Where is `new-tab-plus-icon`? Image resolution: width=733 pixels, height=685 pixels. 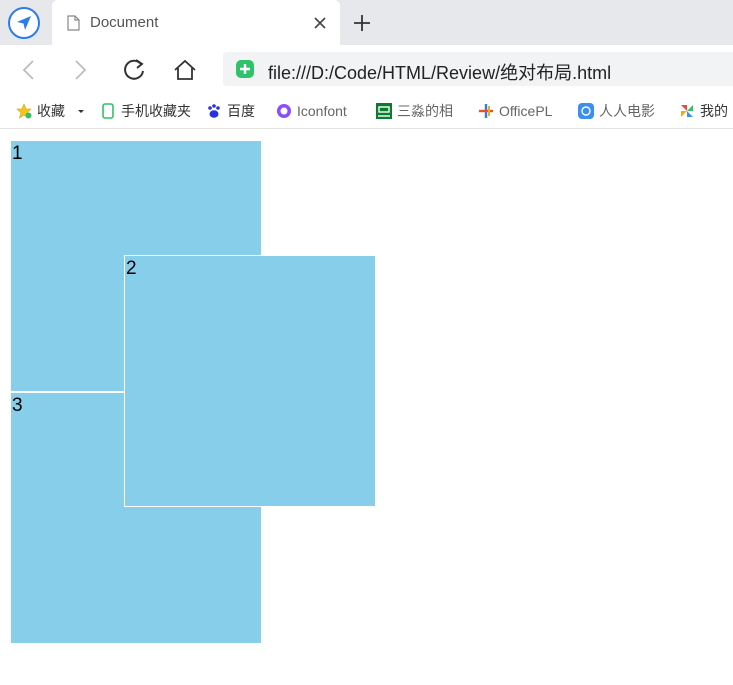 new-tab-plus-icon is located at coordinates (362, 23).